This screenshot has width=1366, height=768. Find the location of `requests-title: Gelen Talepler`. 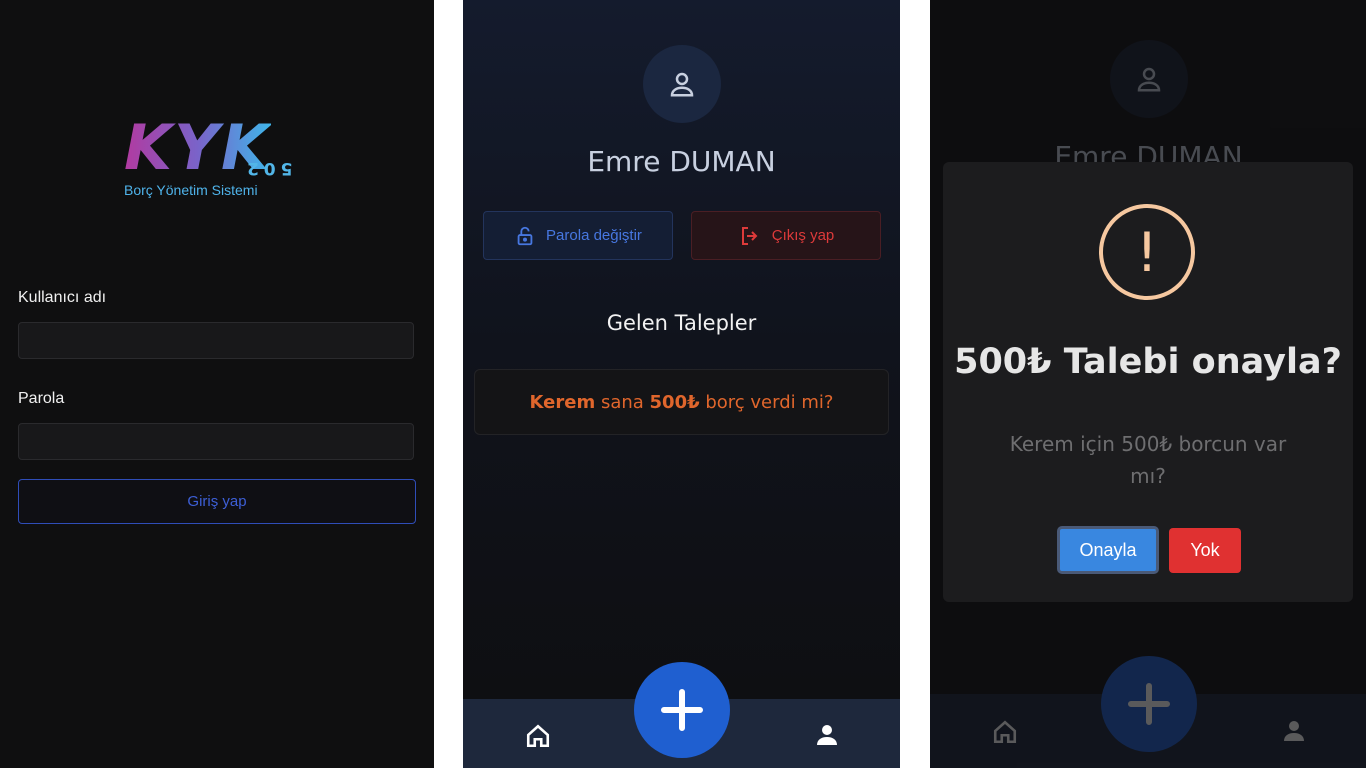

requests-title: Gelen Talepler is located at coordinates (681, 323).